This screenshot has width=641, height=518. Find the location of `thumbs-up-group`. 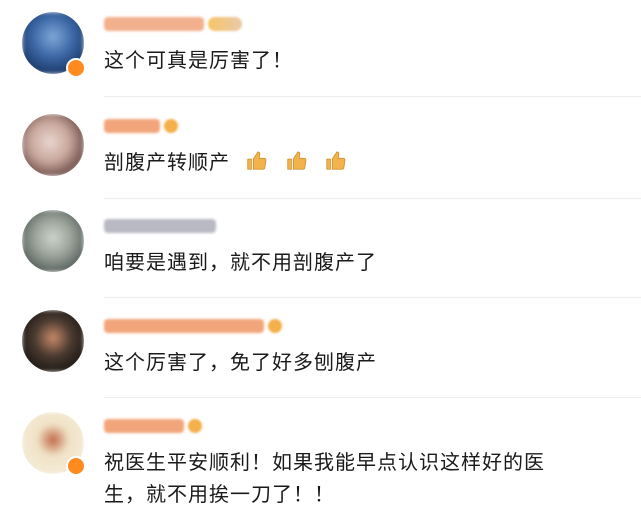

thumbs-up-group is located at coordinates (300, 162).